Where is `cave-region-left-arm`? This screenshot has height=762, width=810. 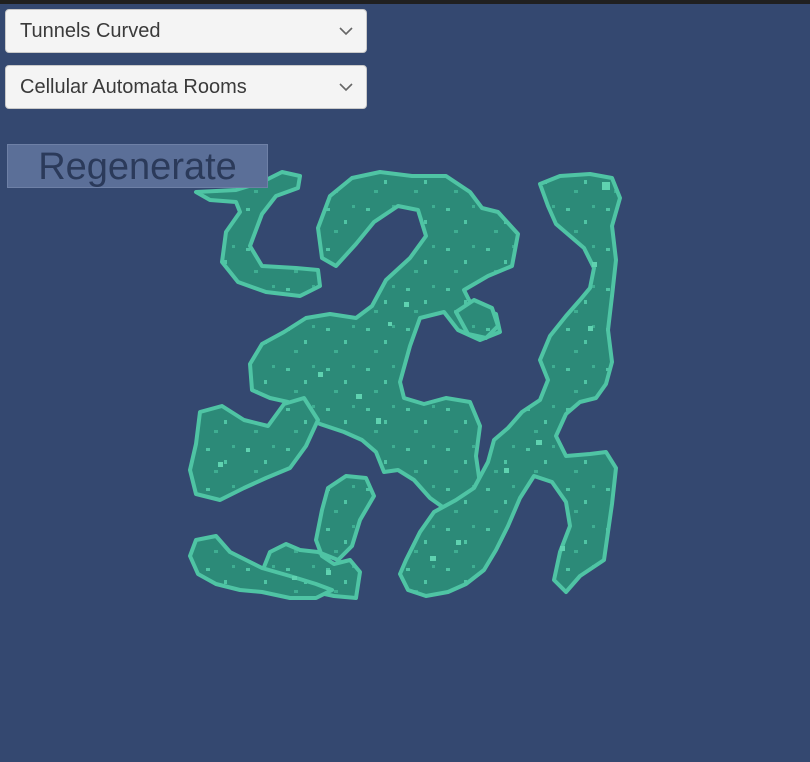 cave-region-left-arm is located at coordinates (254, 449).